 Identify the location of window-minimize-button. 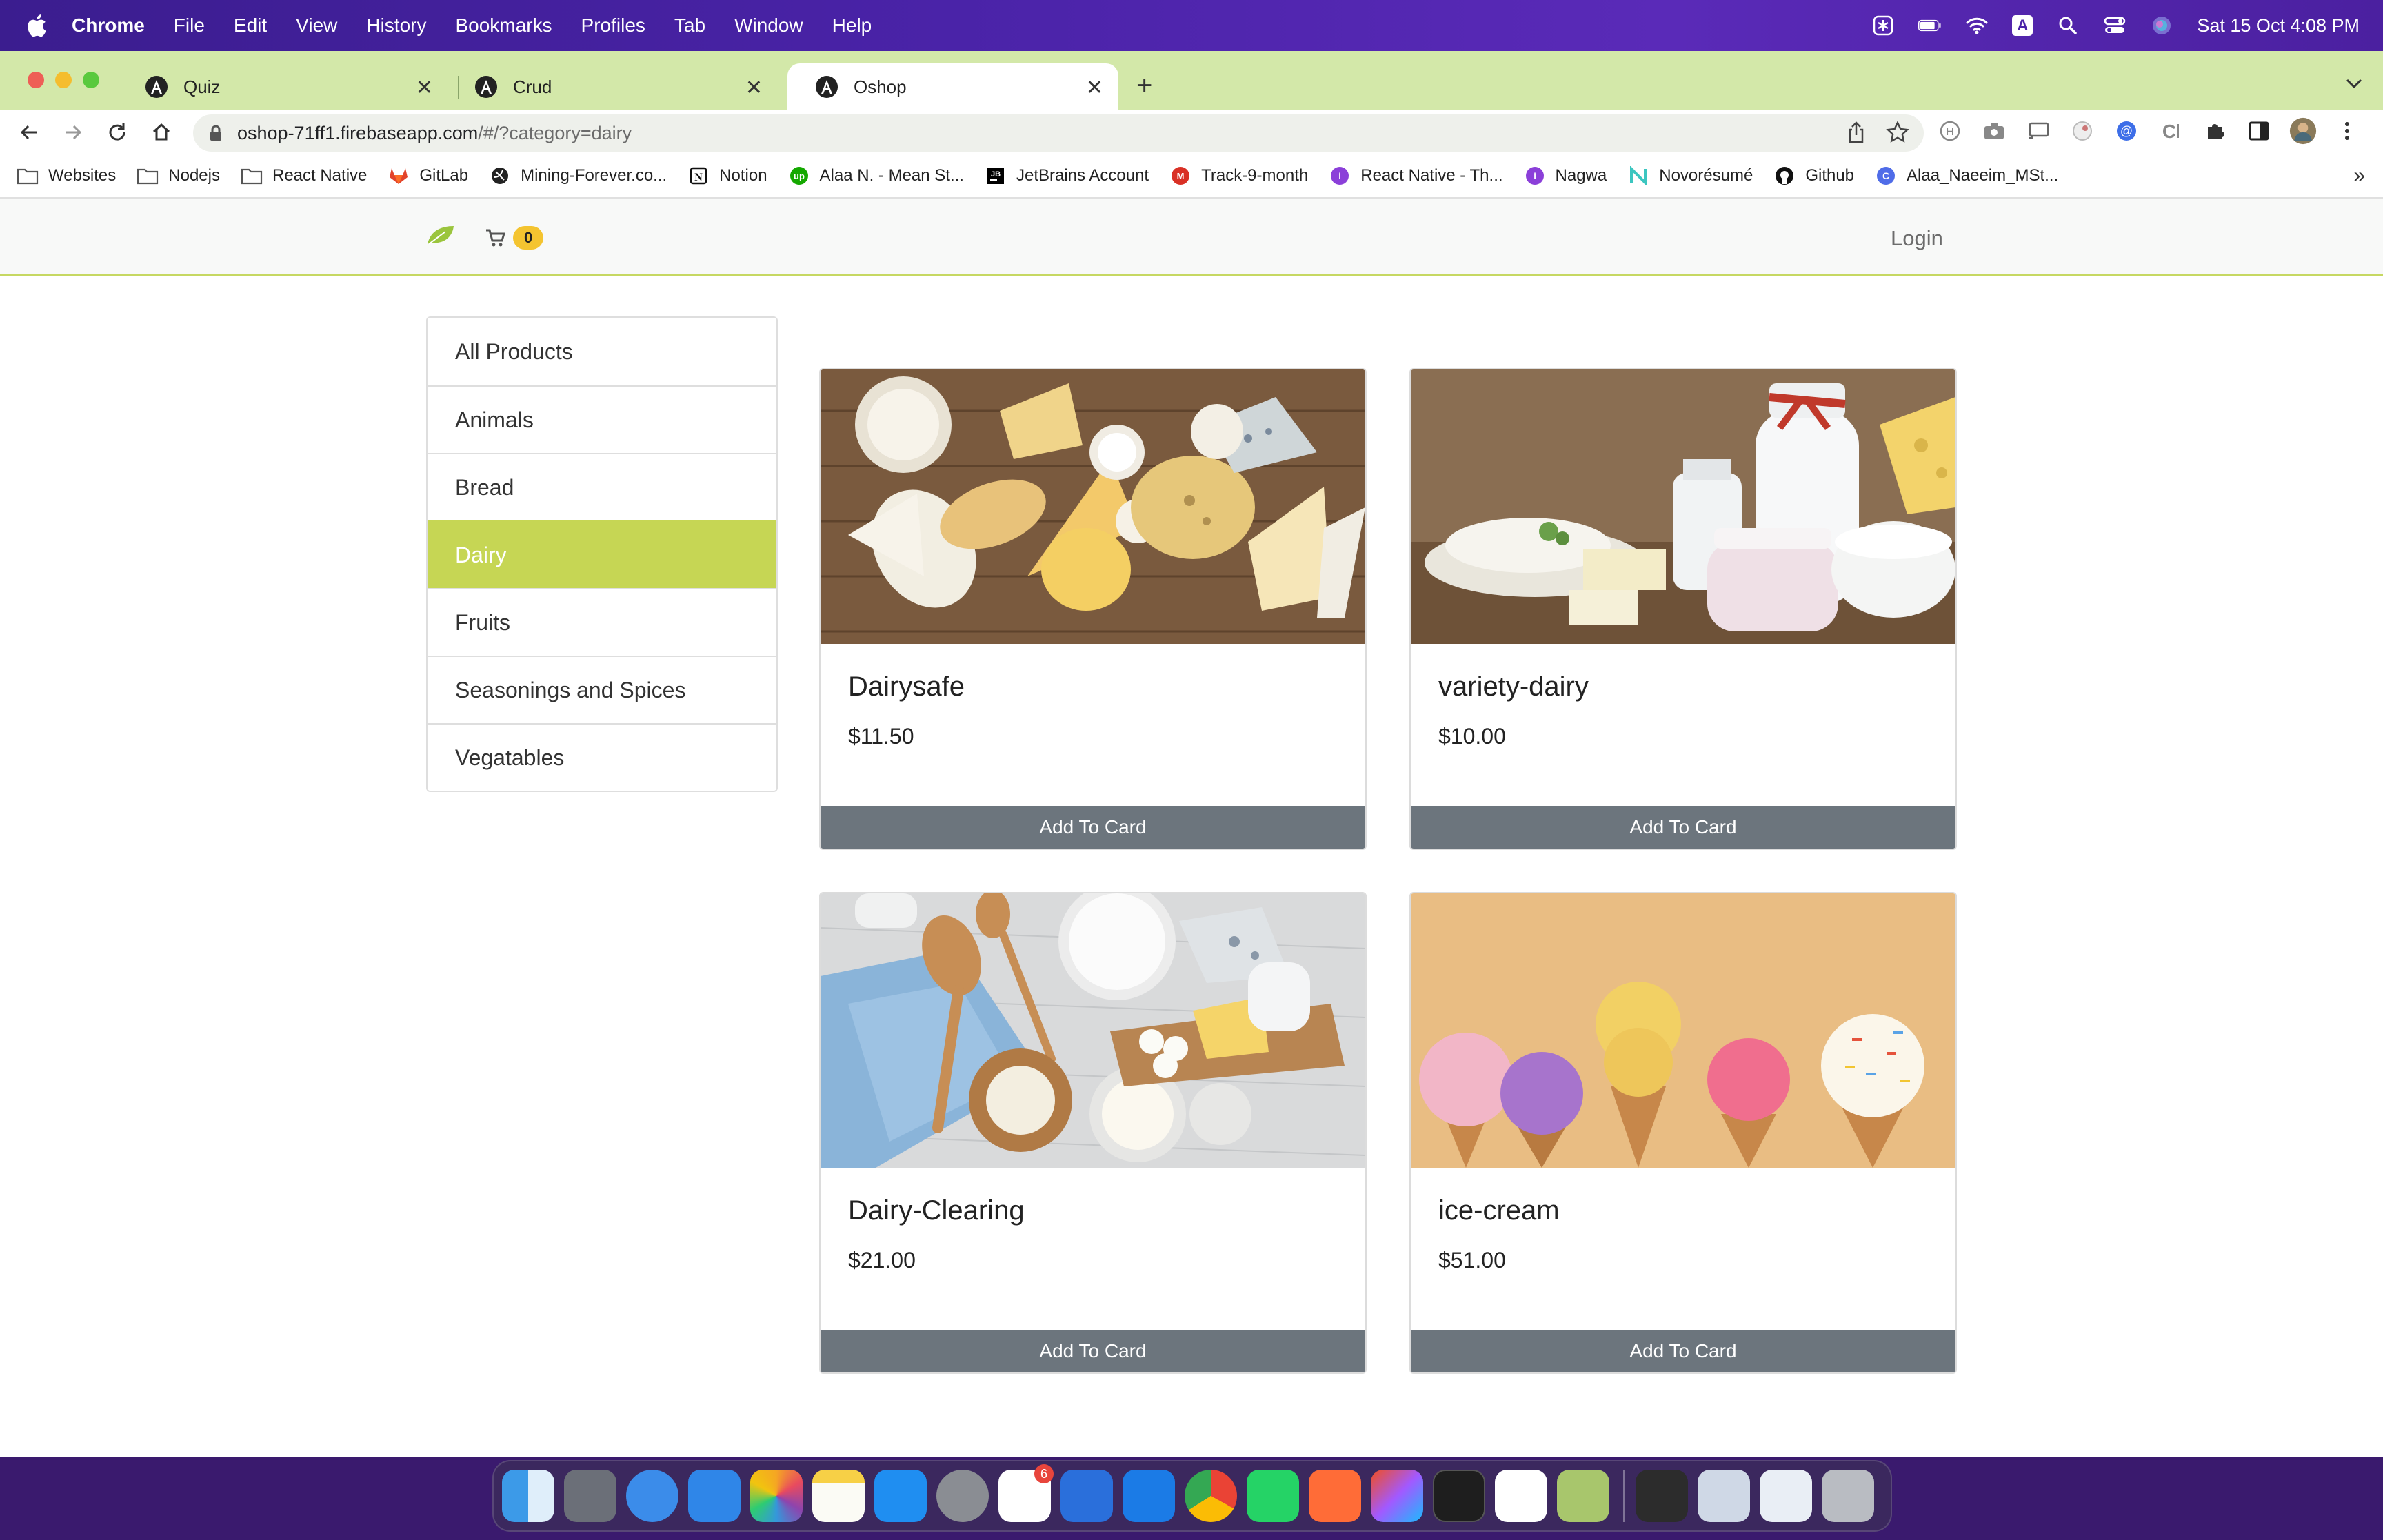
(63, 80).